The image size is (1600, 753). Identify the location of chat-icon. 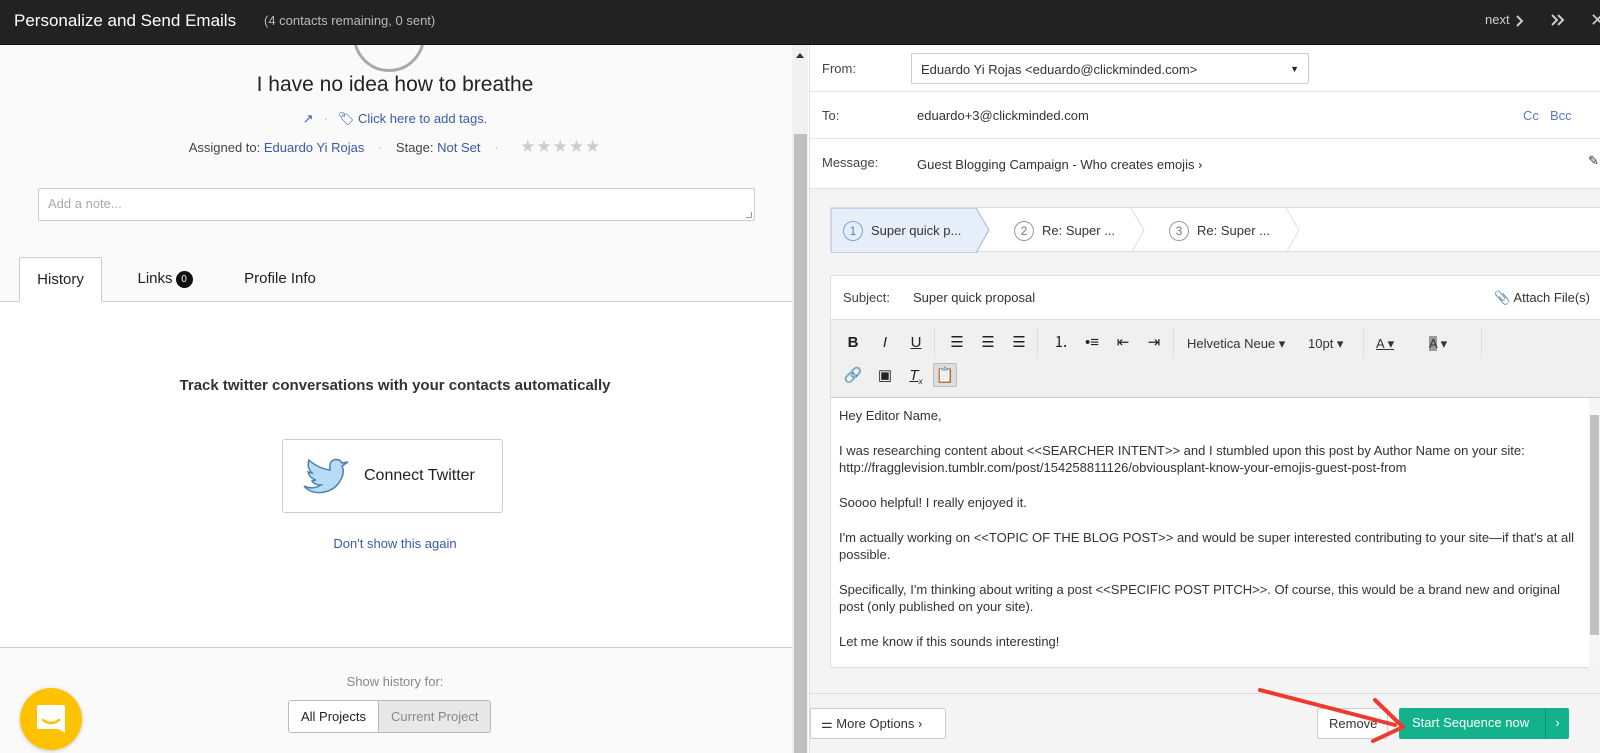
(51, 719).